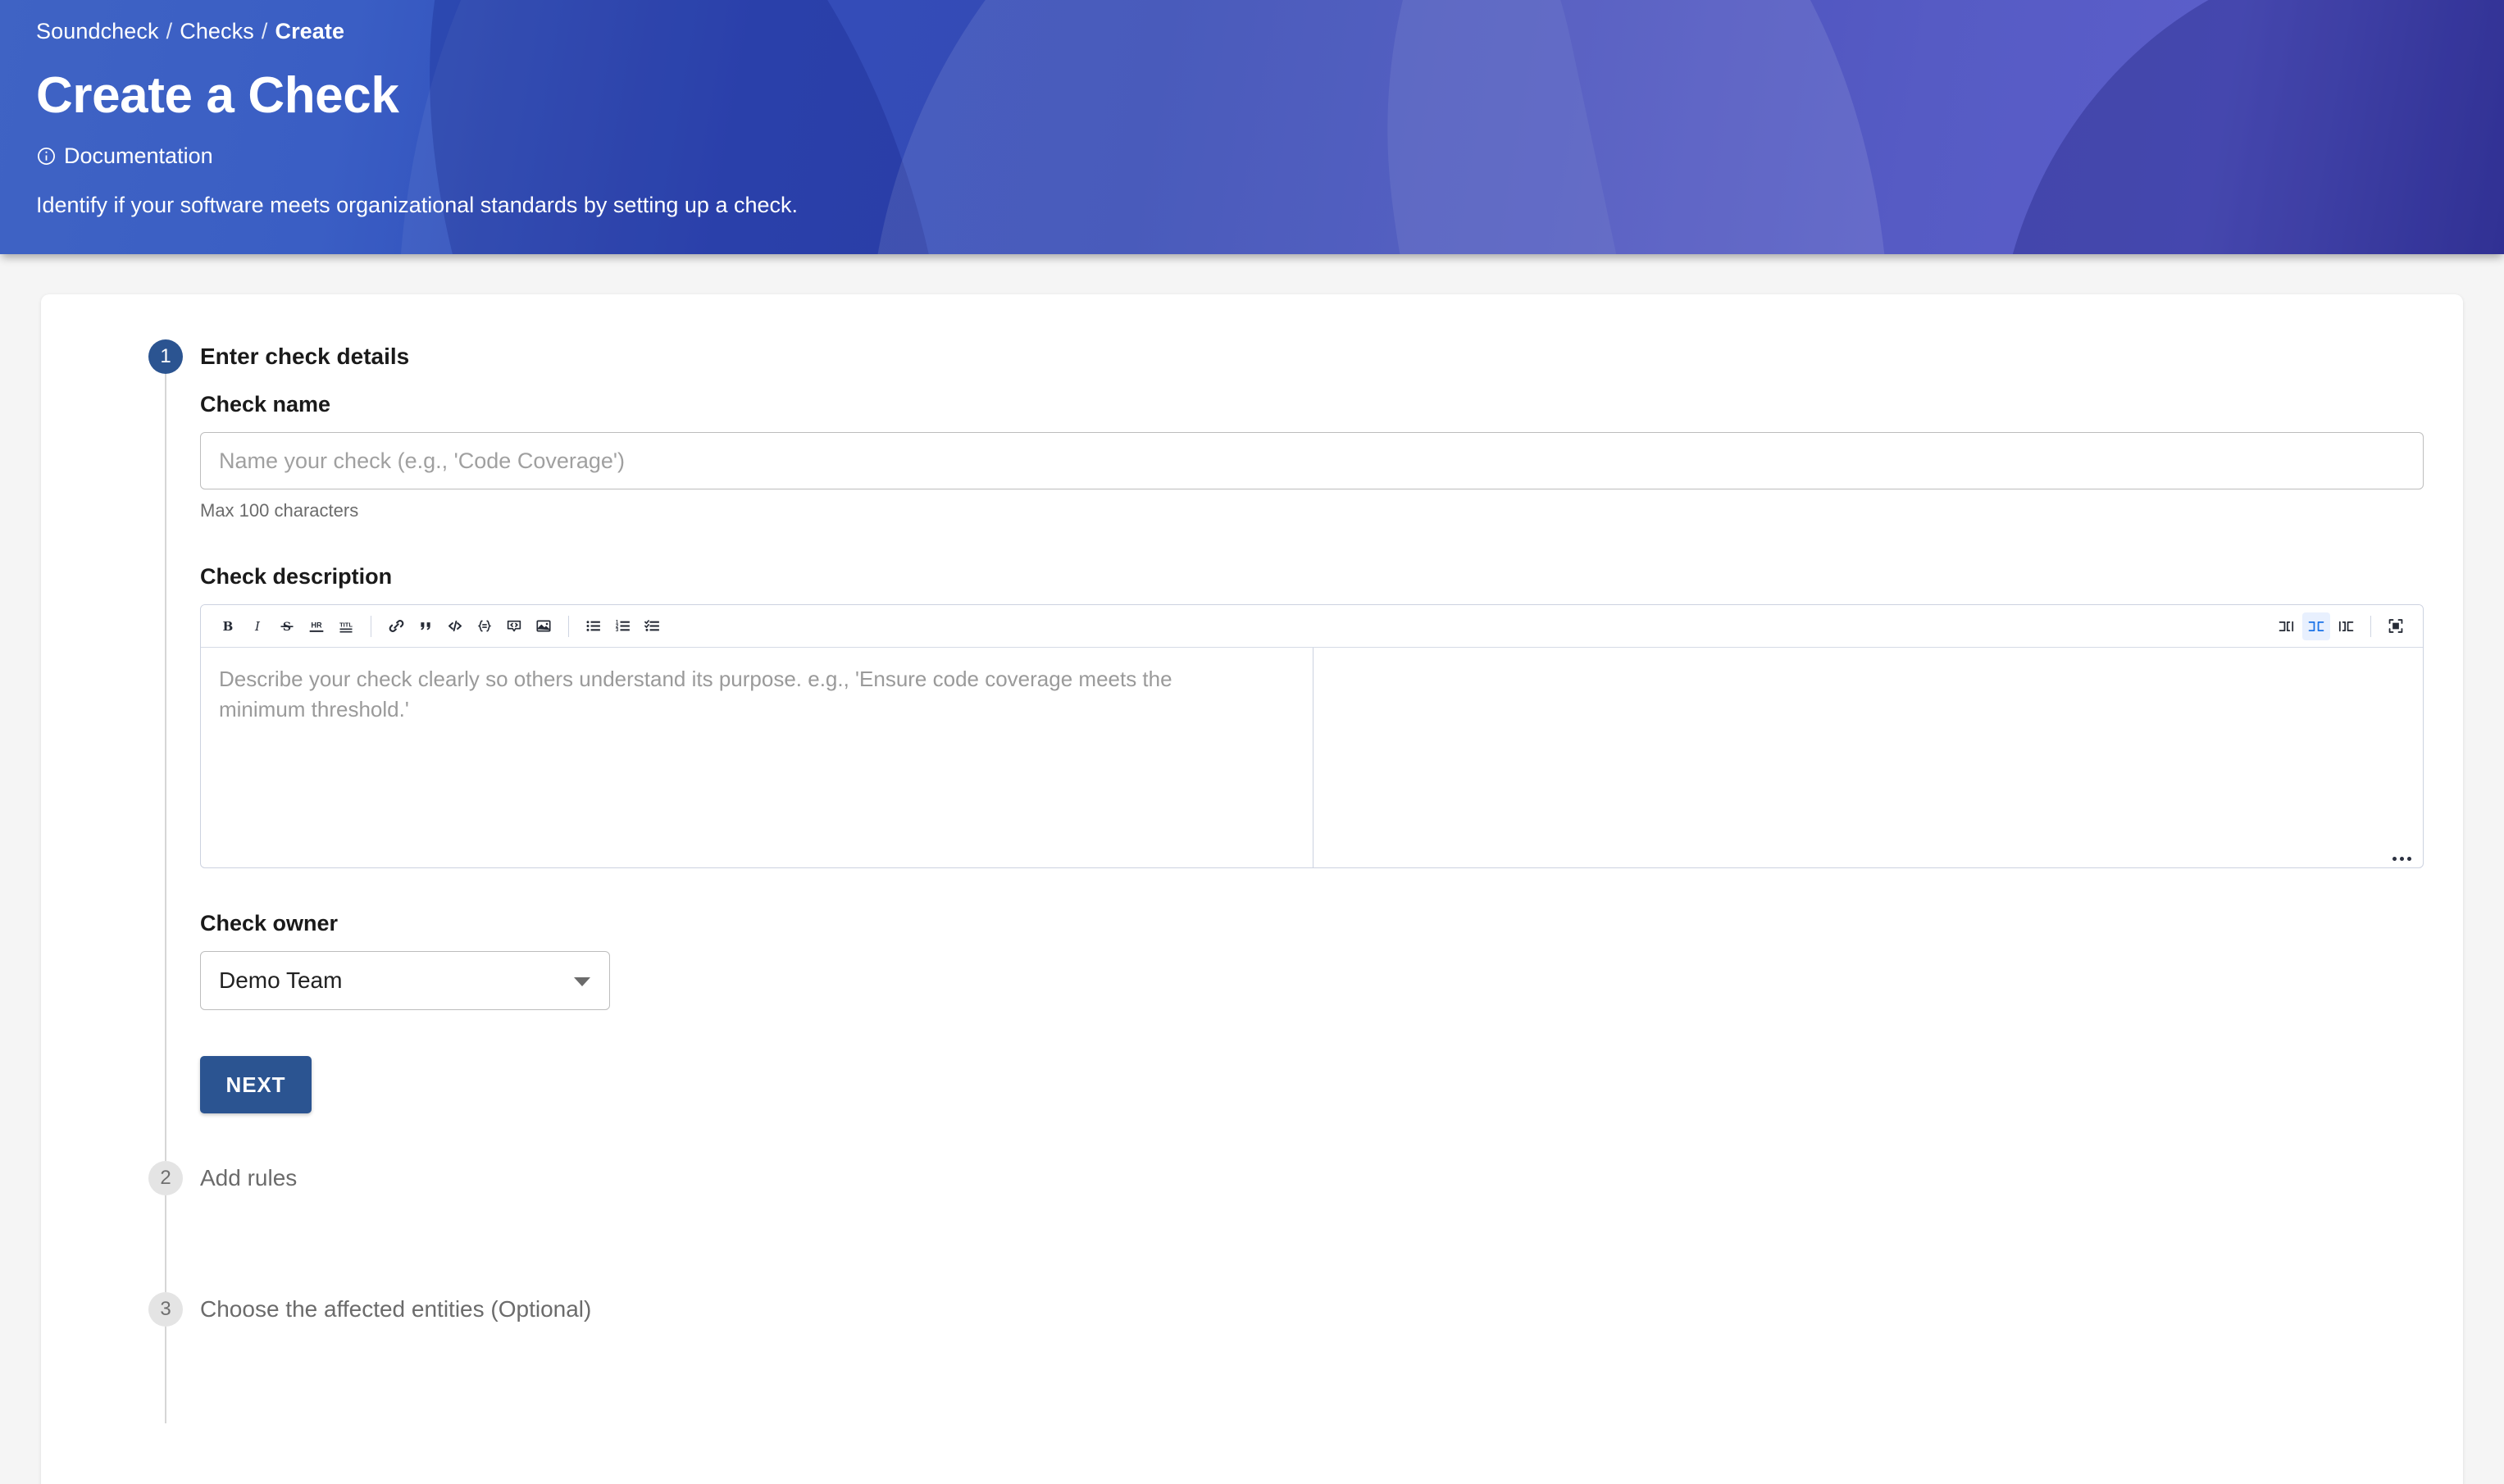 This screenshot has height=1484, width=2504. Describe the element at coordinates (653, 626) in the screenshot. I see `checklist-icon` at that location.